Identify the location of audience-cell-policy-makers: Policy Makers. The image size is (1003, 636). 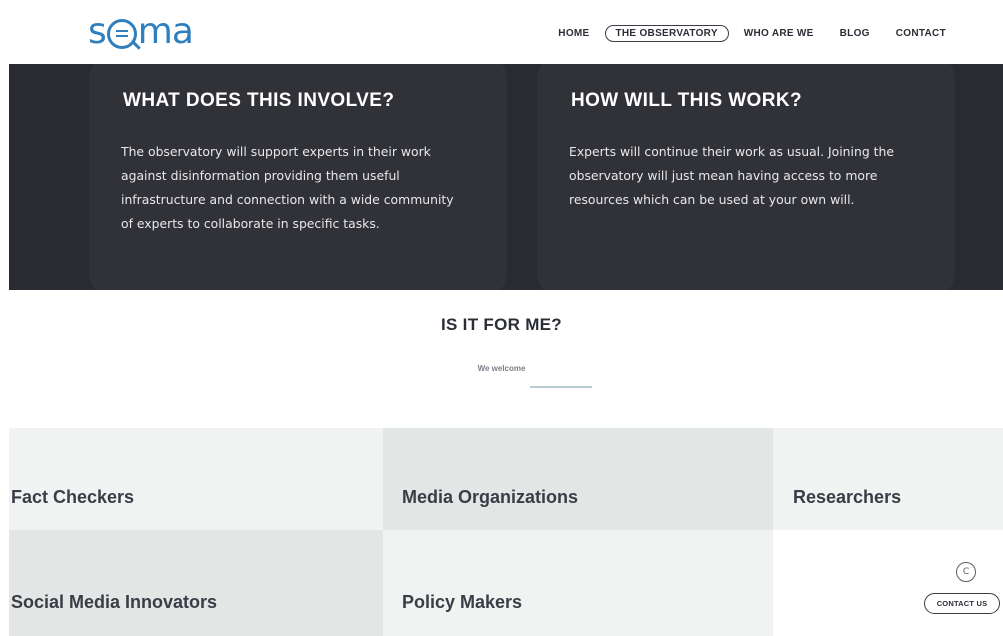
(578, 583).